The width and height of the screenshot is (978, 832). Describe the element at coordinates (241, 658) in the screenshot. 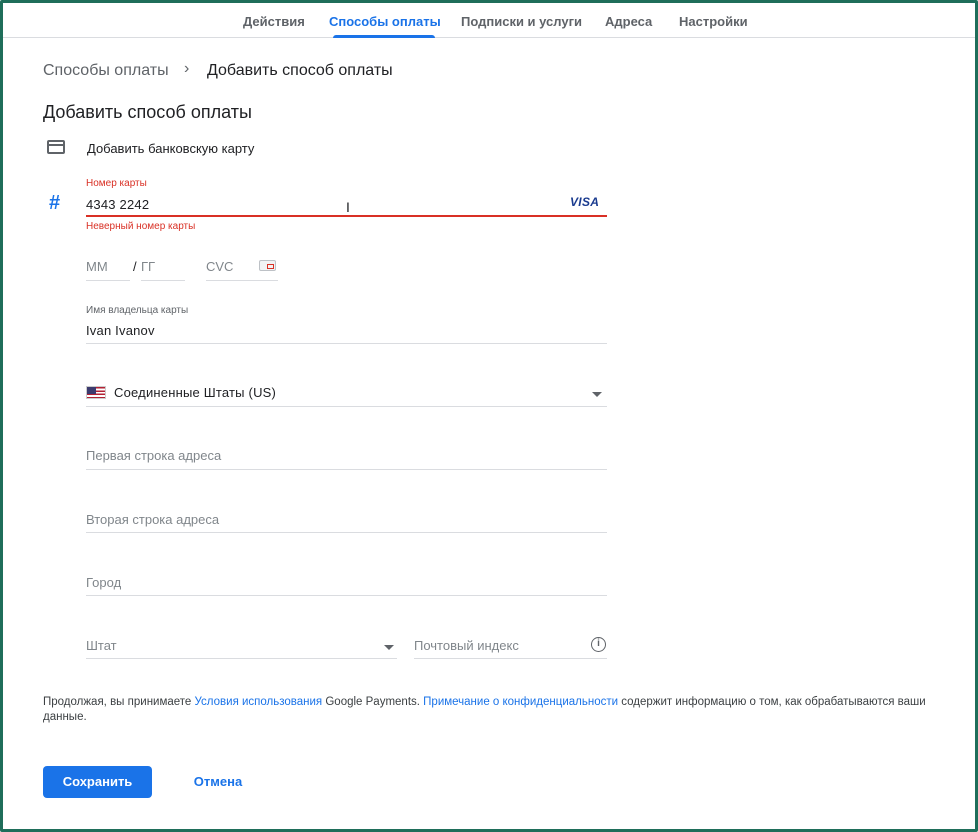

I see `state-underline` at that location.